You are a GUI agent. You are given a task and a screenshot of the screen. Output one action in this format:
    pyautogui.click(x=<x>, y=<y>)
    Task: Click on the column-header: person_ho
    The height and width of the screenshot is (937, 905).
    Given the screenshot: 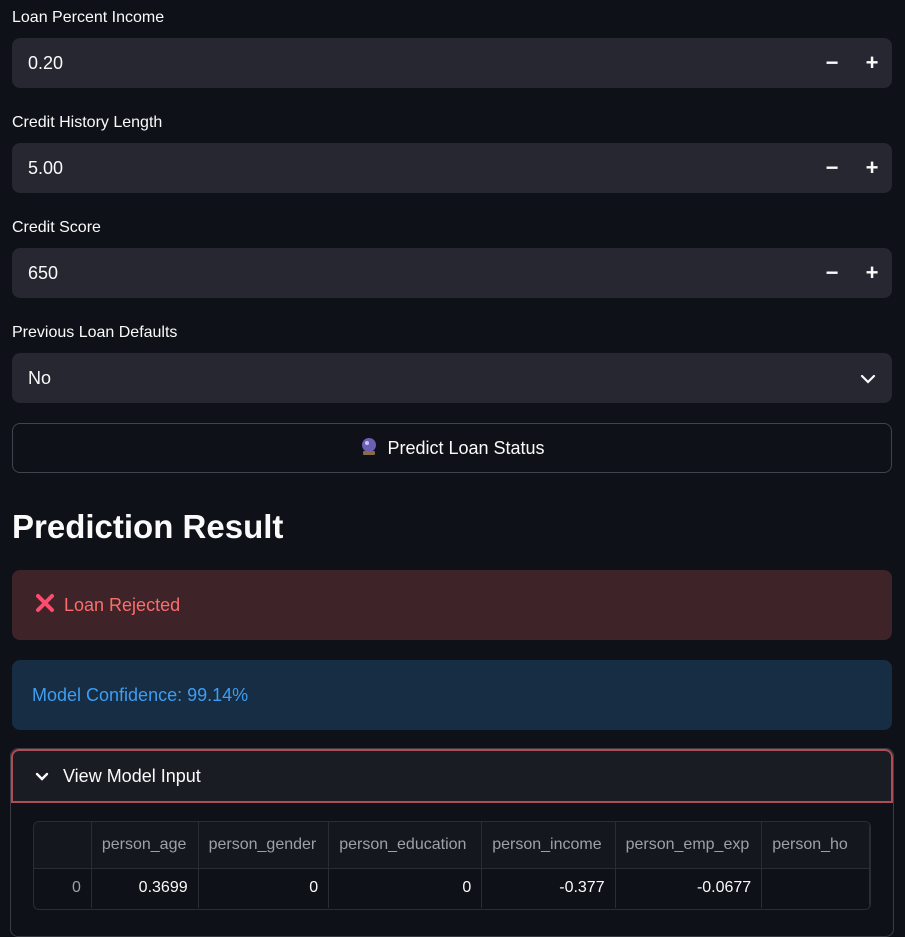 What is the action you would take?
    pyautogui.click(x=815, y=845)
    